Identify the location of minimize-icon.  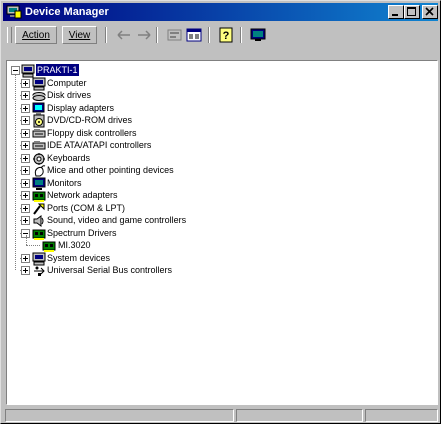
(395, 15).